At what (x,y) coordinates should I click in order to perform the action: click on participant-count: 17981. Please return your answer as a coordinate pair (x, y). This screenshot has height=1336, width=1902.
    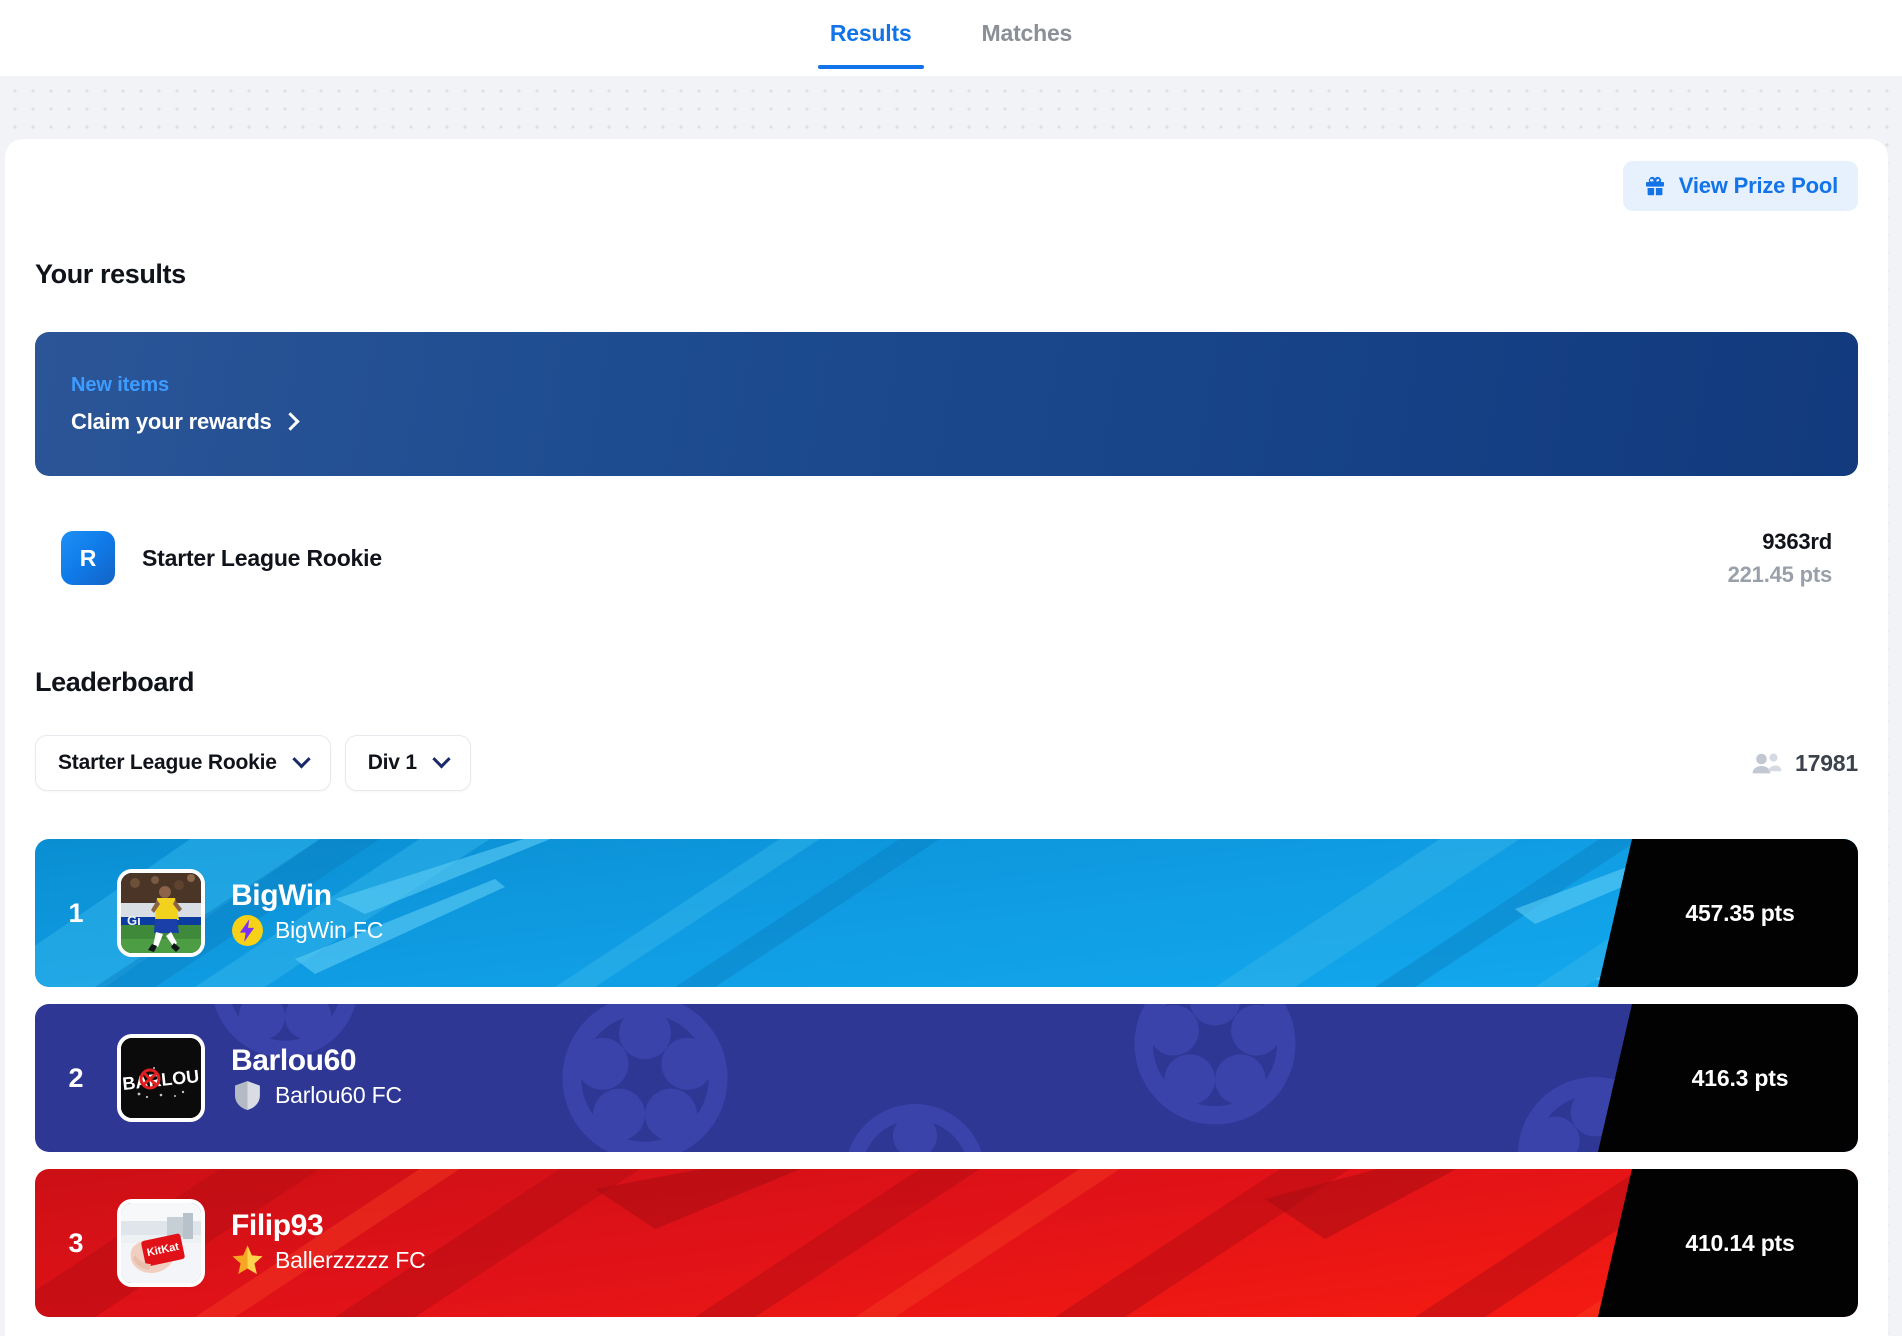
    Looking at the image, I should click on (1805, 763).